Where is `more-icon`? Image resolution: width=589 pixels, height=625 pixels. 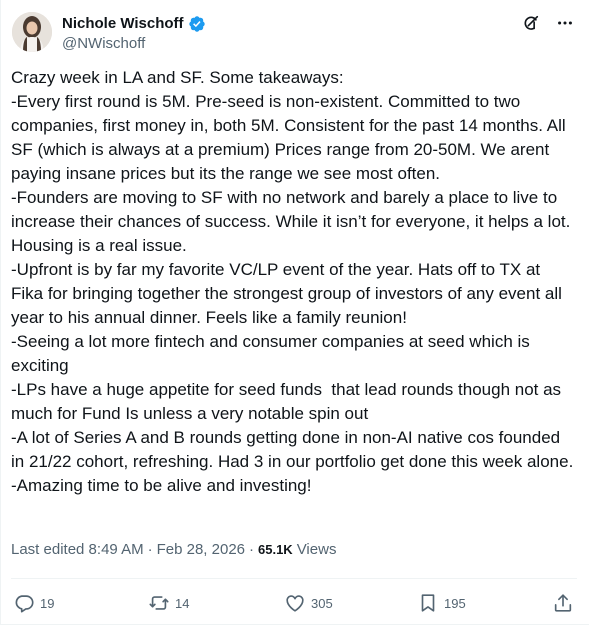 more-icon is located at coordinates (565, 23).